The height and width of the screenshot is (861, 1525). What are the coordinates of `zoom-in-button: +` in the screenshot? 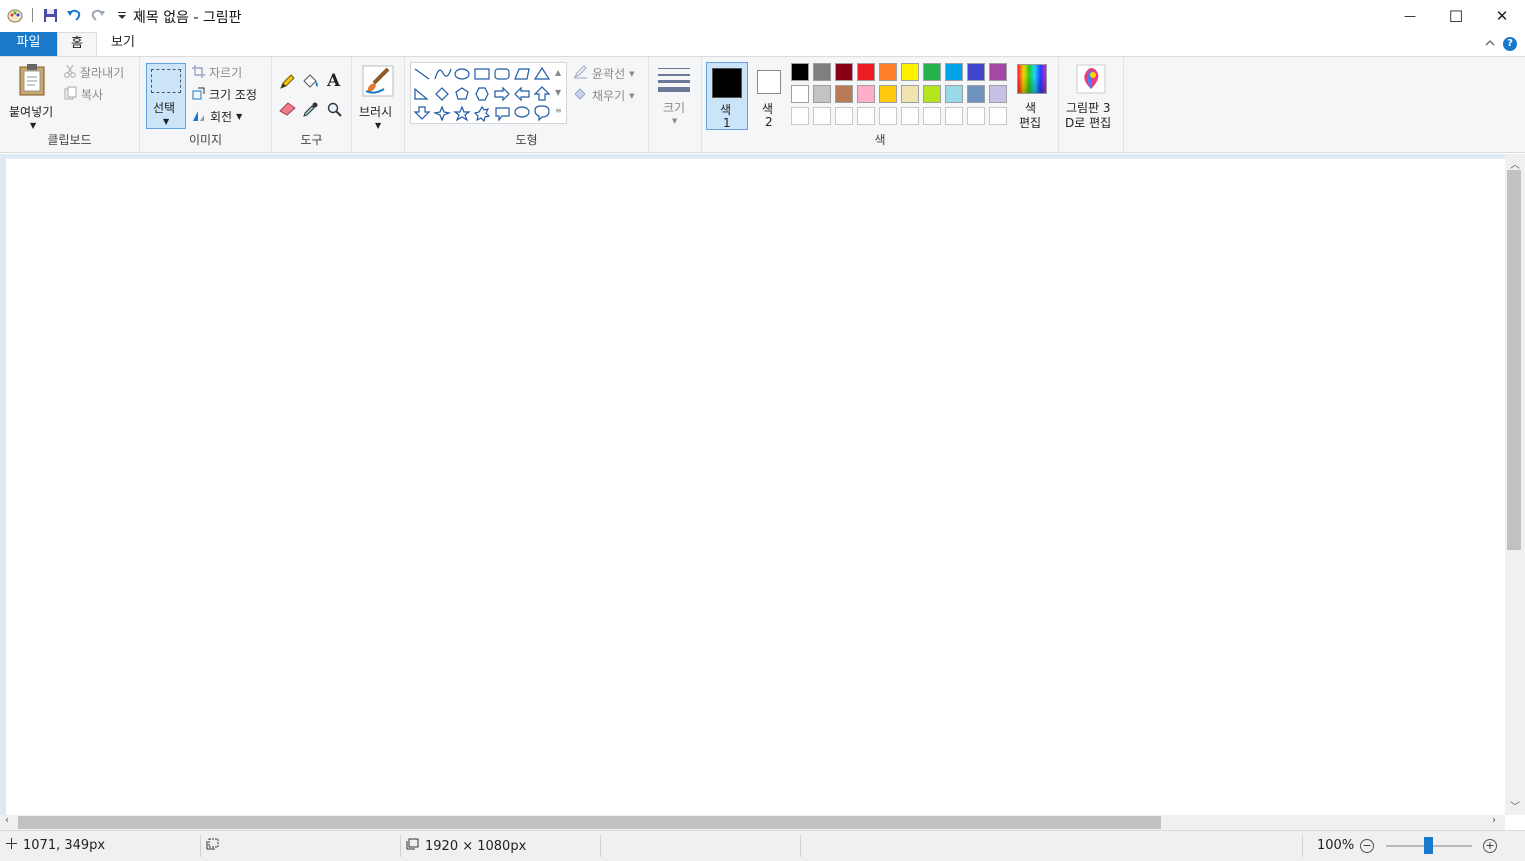 It's located at (1490, 846).